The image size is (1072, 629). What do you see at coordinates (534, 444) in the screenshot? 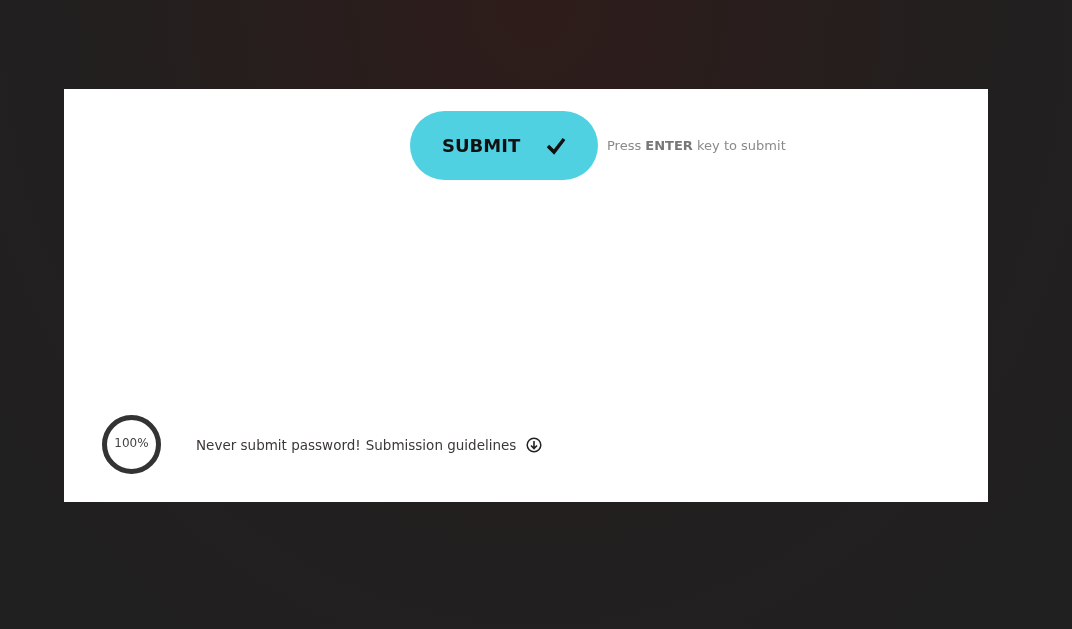
I see `download-icon` at bounding box center [534, 444].